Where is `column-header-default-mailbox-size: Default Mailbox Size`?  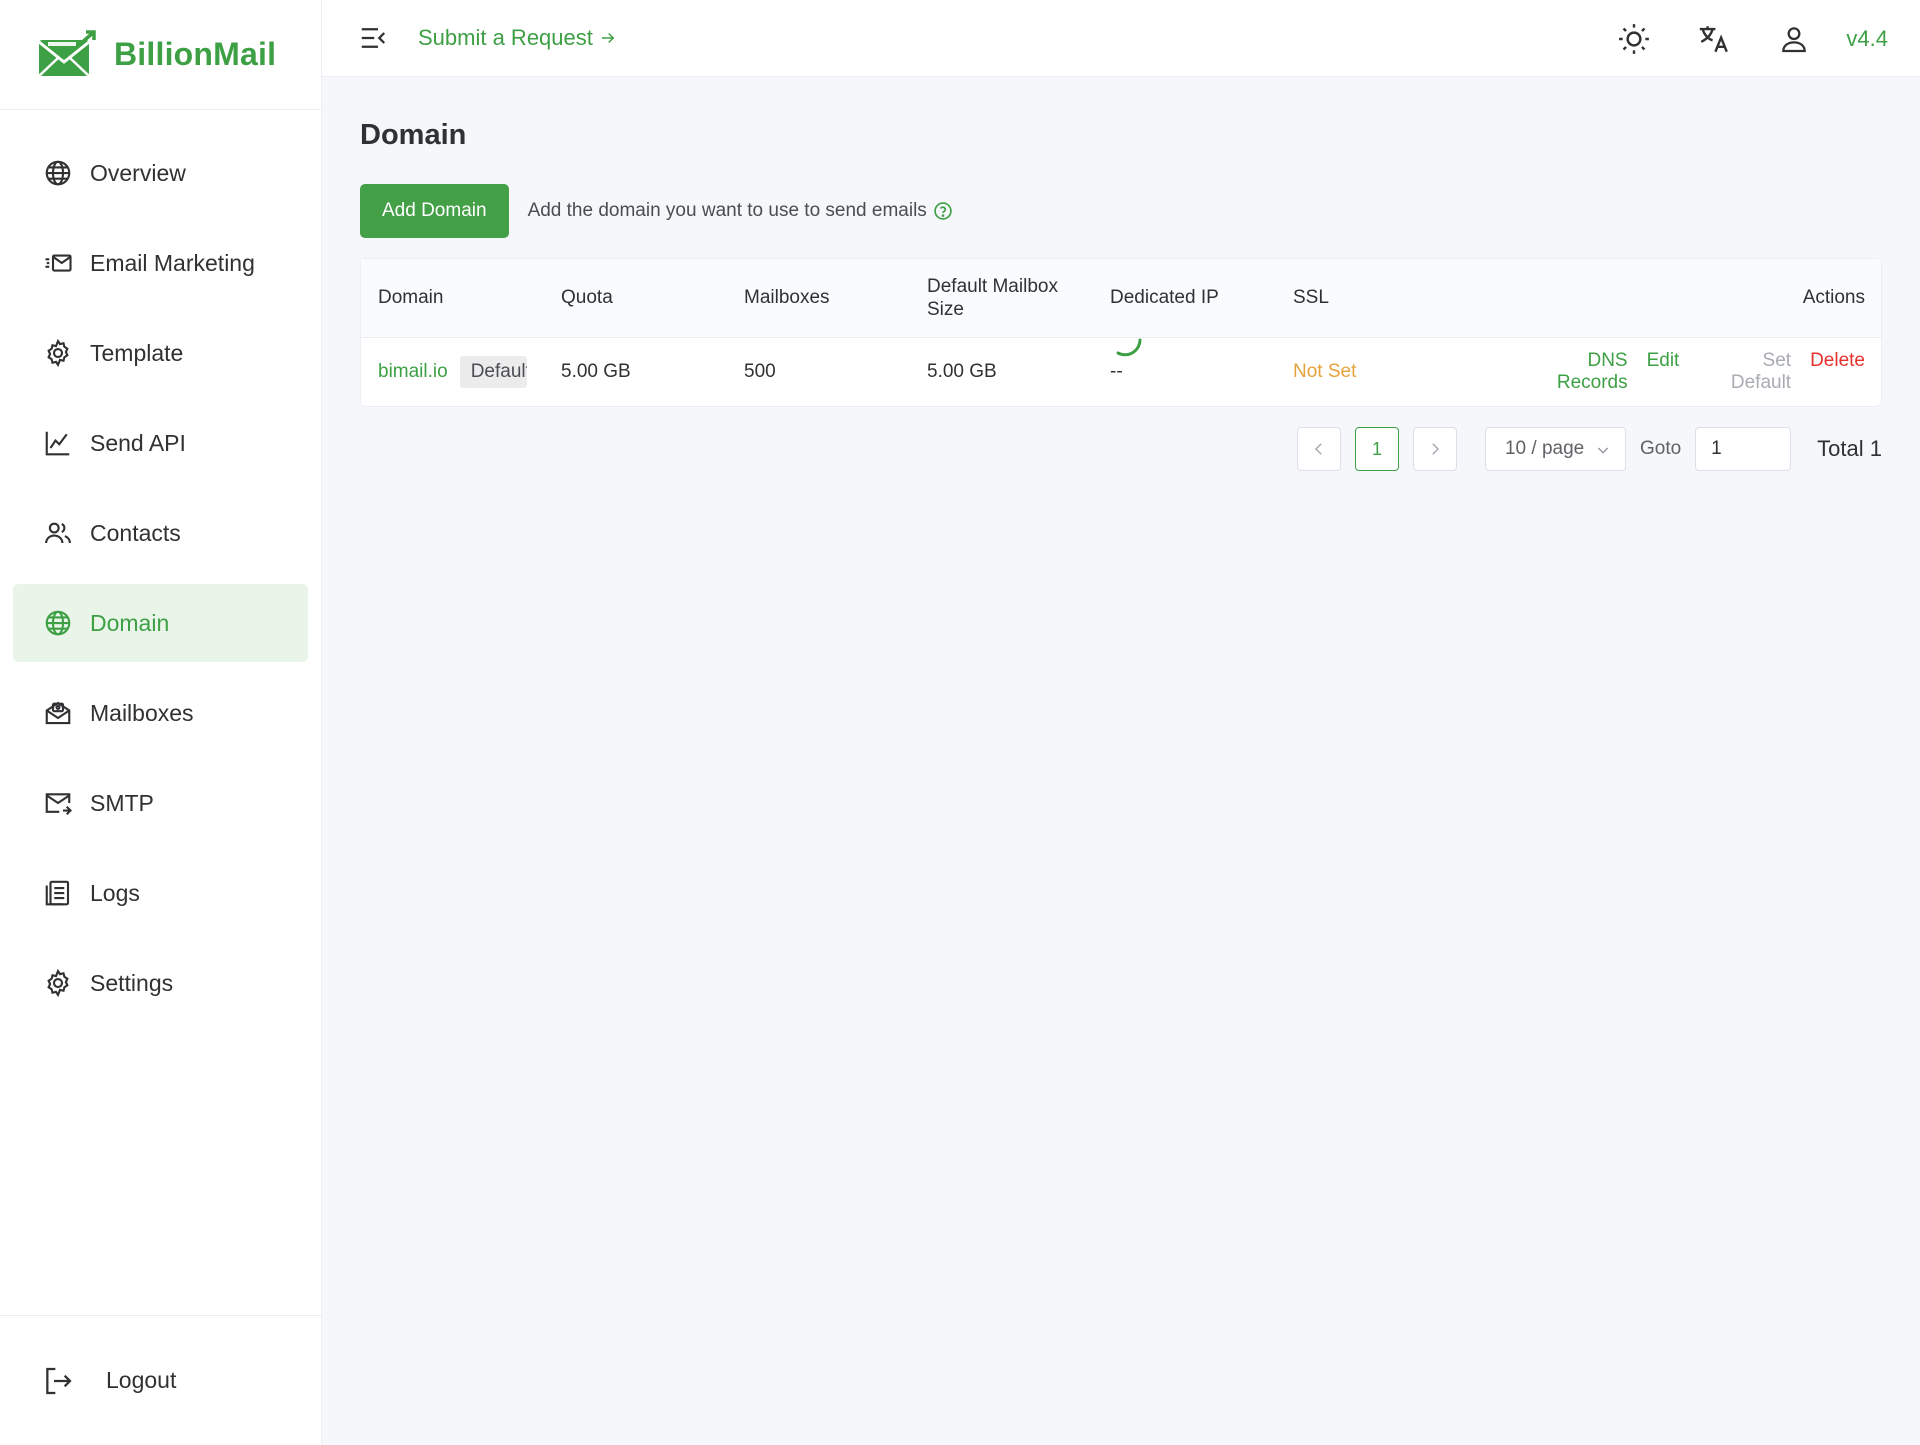 column-header-default-mailbox-size: Default Mailbox Size is located at coordinates (992, 298).